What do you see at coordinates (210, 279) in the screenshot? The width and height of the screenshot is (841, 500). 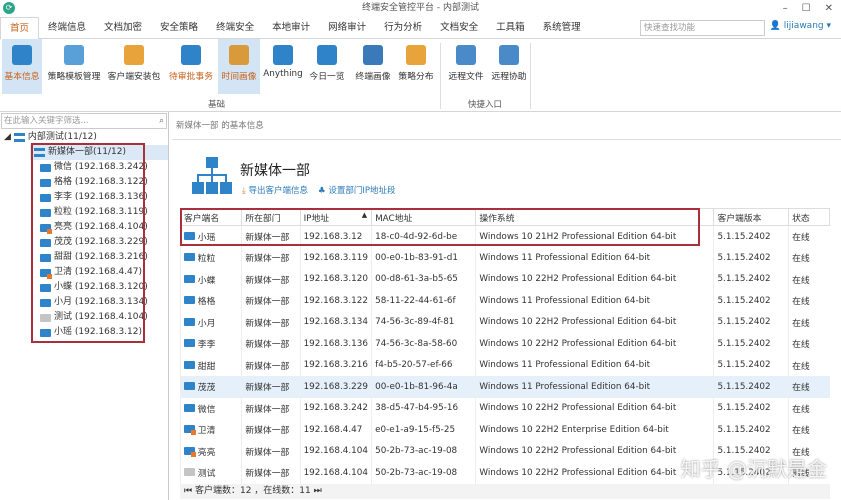 I see `cell: 小蝶` at bounding box center [210, 279].